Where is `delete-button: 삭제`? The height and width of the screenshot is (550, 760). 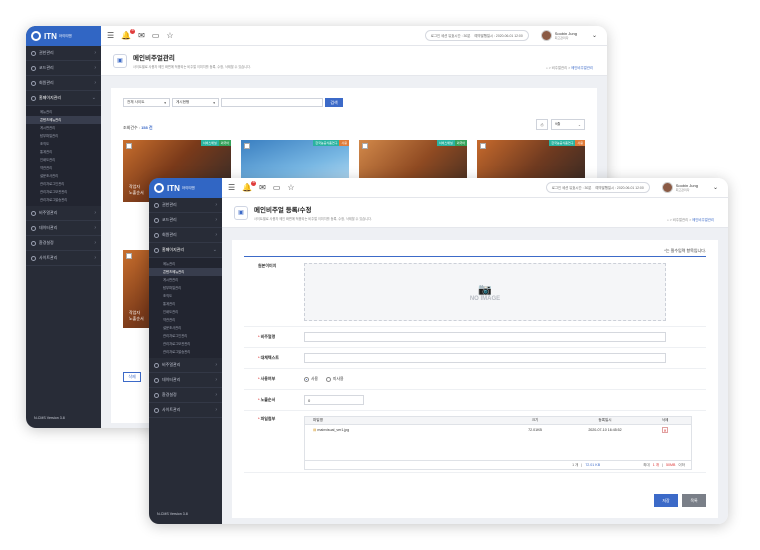
delete-button: 삭제 is located at coordinates (132, 377).